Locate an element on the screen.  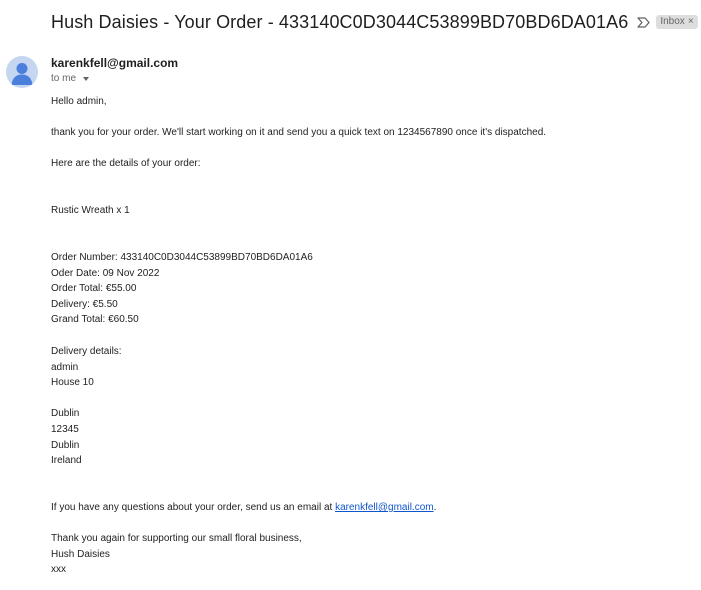
chevron-down-icon is located at coordinates (86, 79).